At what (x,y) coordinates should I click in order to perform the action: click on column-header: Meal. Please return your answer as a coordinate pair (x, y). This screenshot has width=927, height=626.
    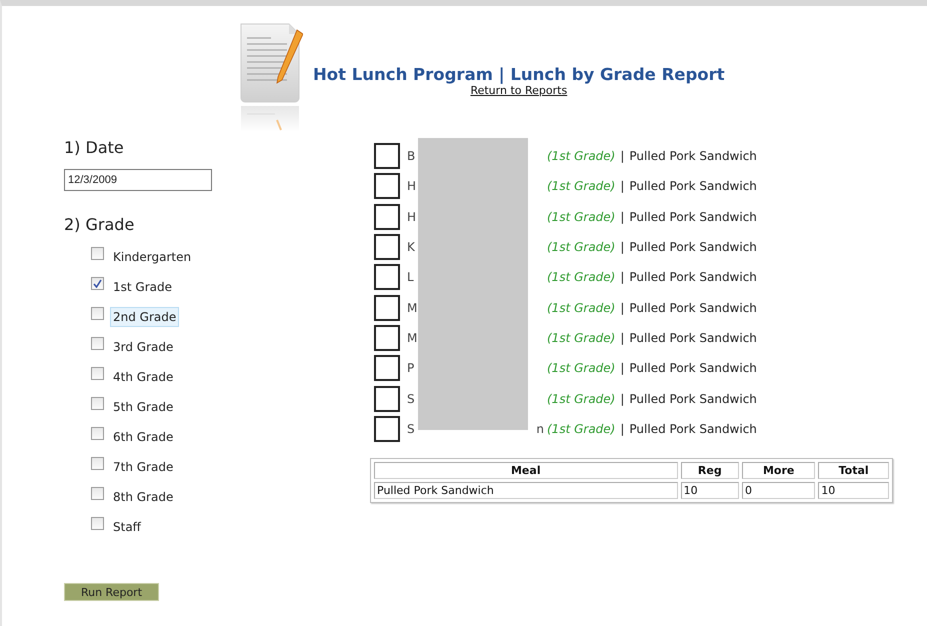
    Looking at the image, I should click on (526, 470).